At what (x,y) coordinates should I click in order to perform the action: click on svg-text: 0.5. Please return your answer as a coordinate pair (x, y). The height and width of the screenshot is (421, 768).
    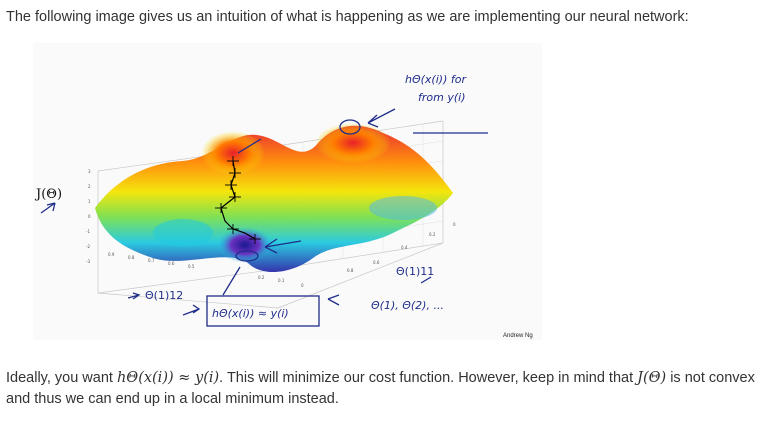
    Looking at the image, I should click on (191, 266).